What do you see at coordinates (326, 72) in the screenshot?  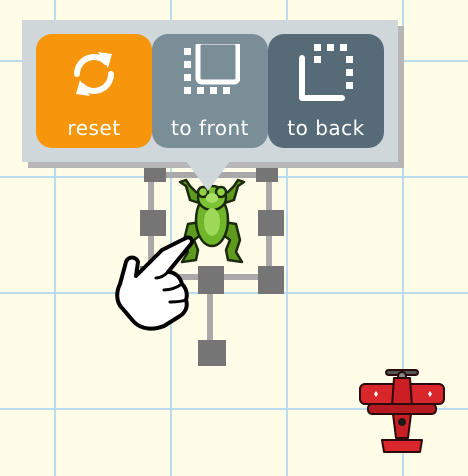 I see `send-to-back-icon` at bounding box center [326, 72].